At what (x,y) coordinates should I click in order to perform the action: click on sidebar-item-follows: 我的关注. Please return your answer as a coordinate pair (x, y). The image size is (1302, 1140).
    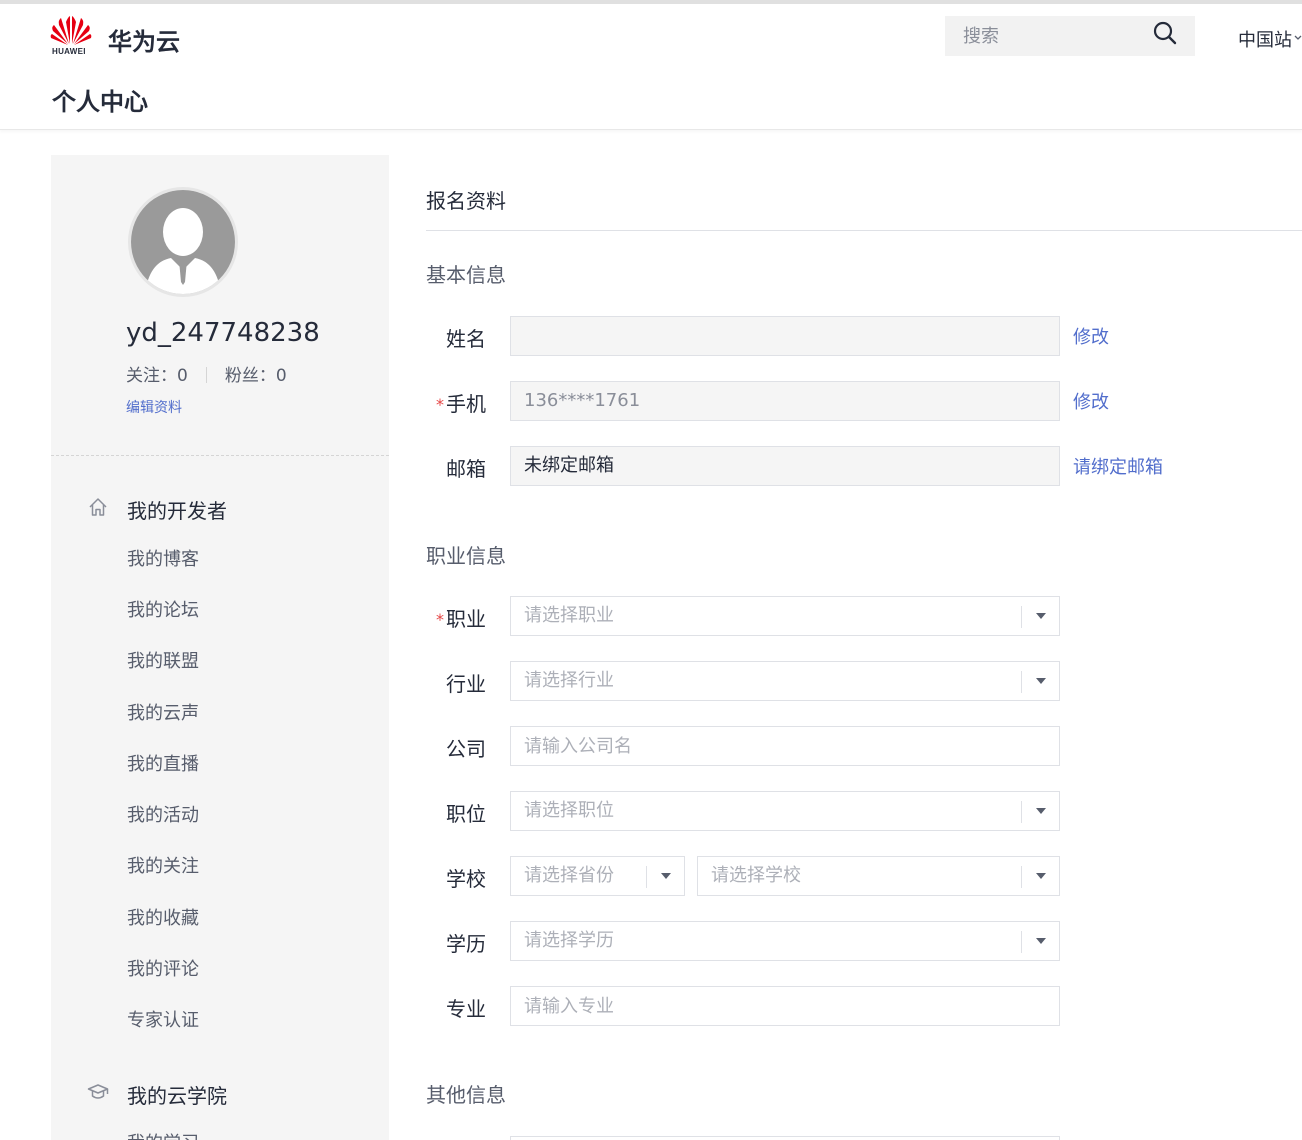
    Looking at the image, I should click on (163, 865).